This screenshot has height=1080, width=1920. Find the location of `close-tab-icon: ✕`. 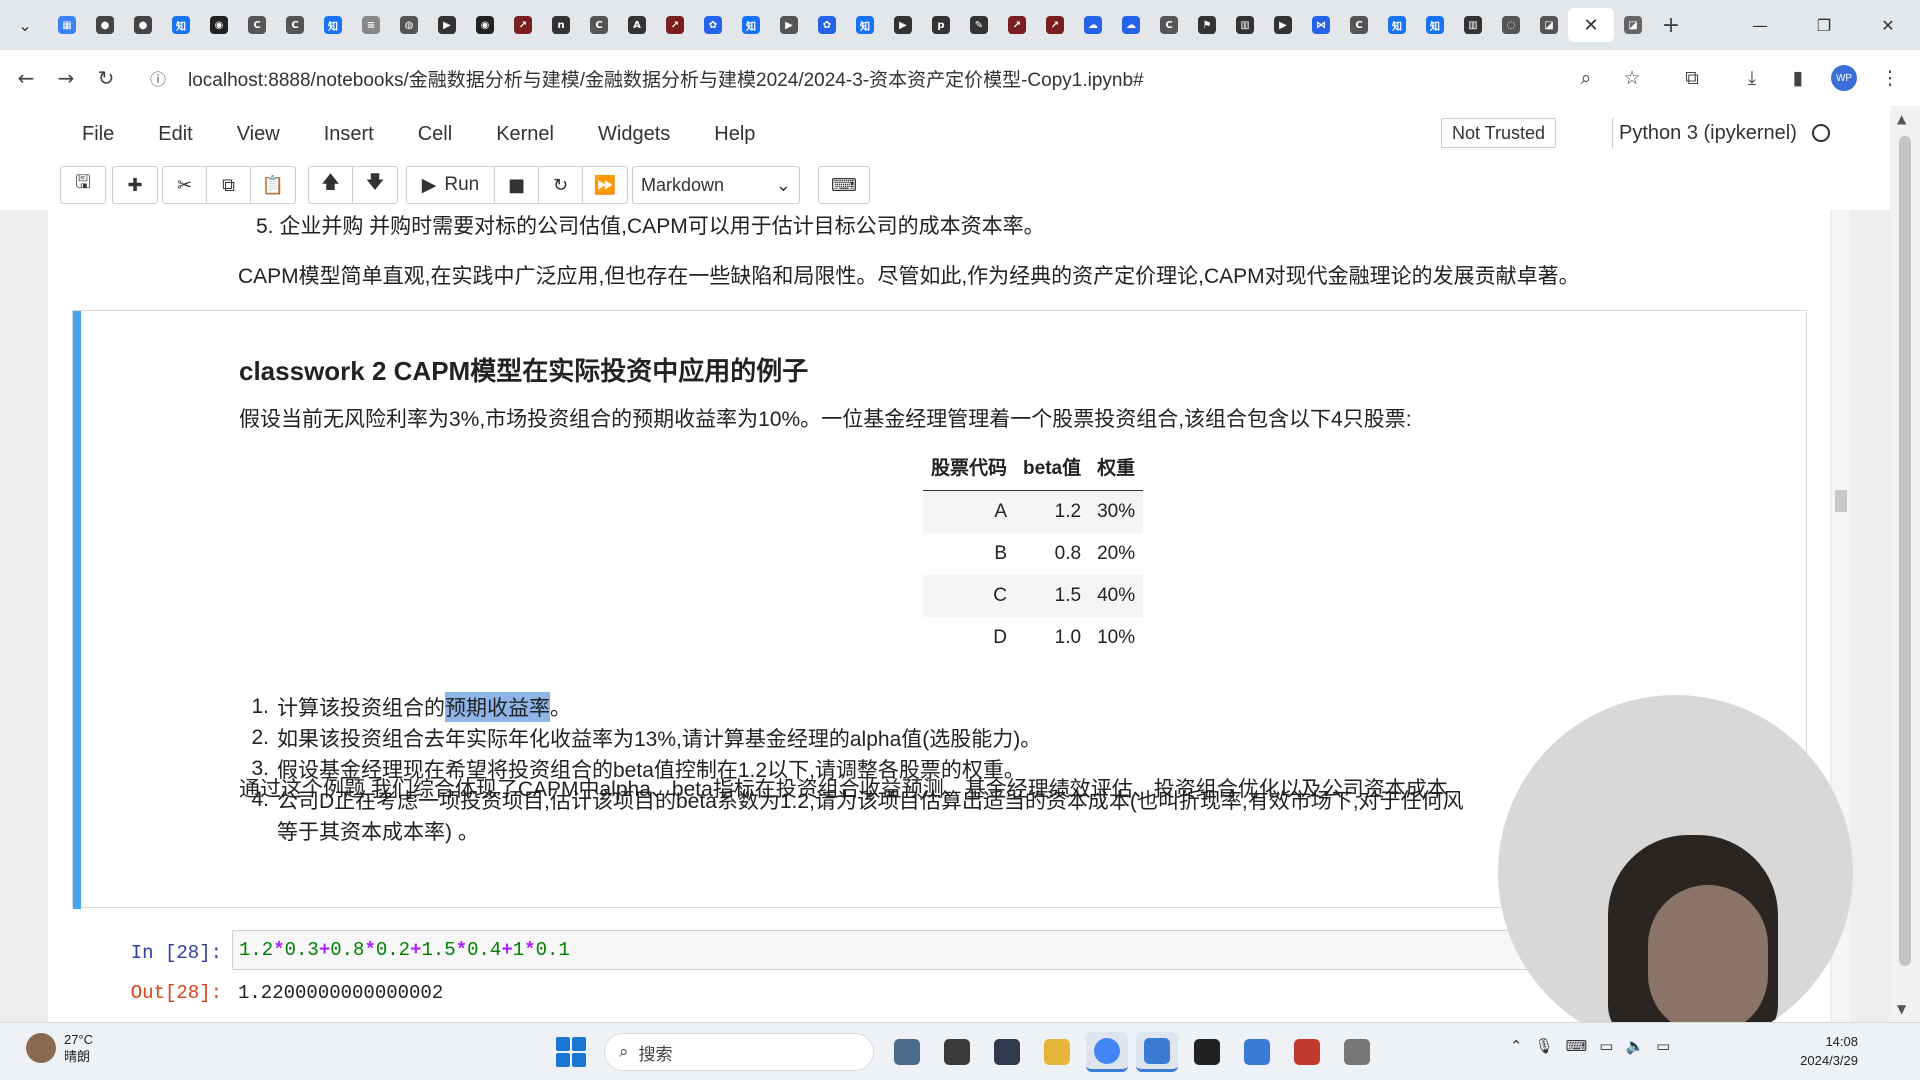

close-tab-icon: ✕ is located at coordinates (1590, 25).